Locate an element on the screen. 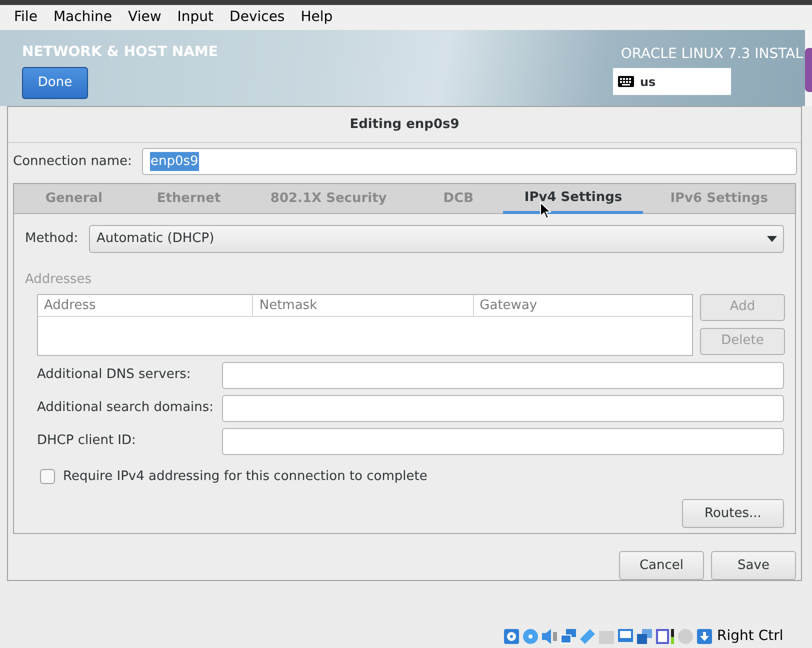 This screenshot has width=812, height=648. menu-item: Machine is located at coordinates (82, 17).